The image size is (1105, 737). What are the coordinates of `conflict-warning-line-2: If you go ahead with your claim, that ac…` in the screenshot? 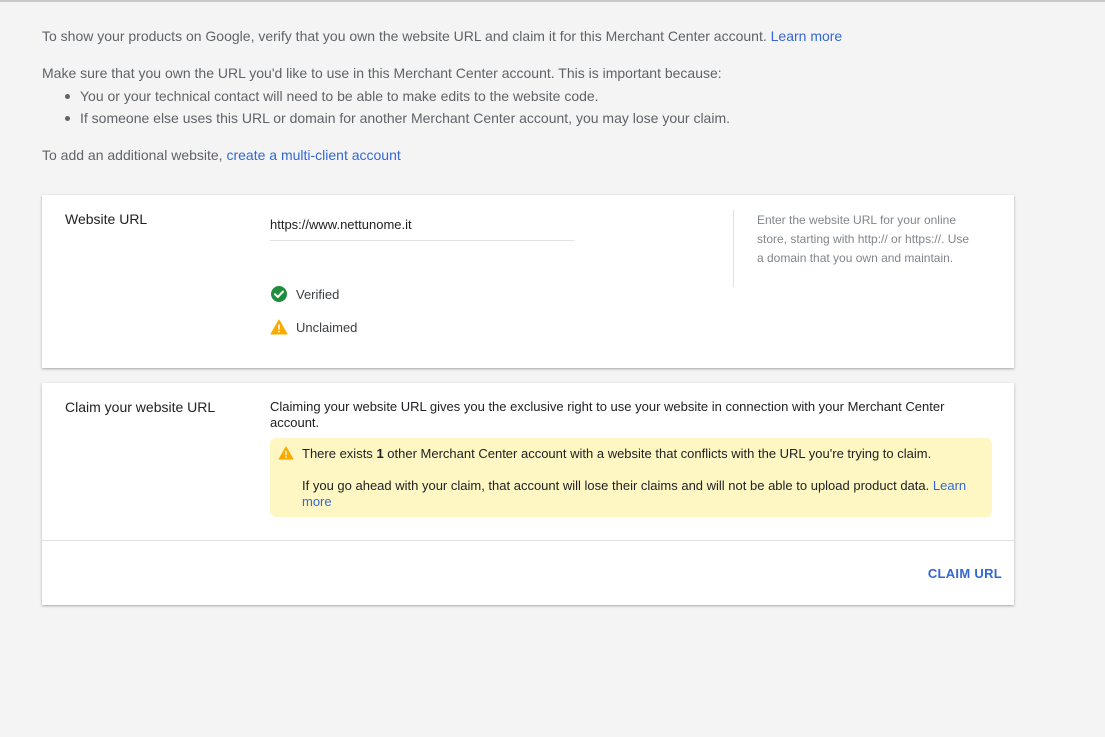 It's located at (647, 494).